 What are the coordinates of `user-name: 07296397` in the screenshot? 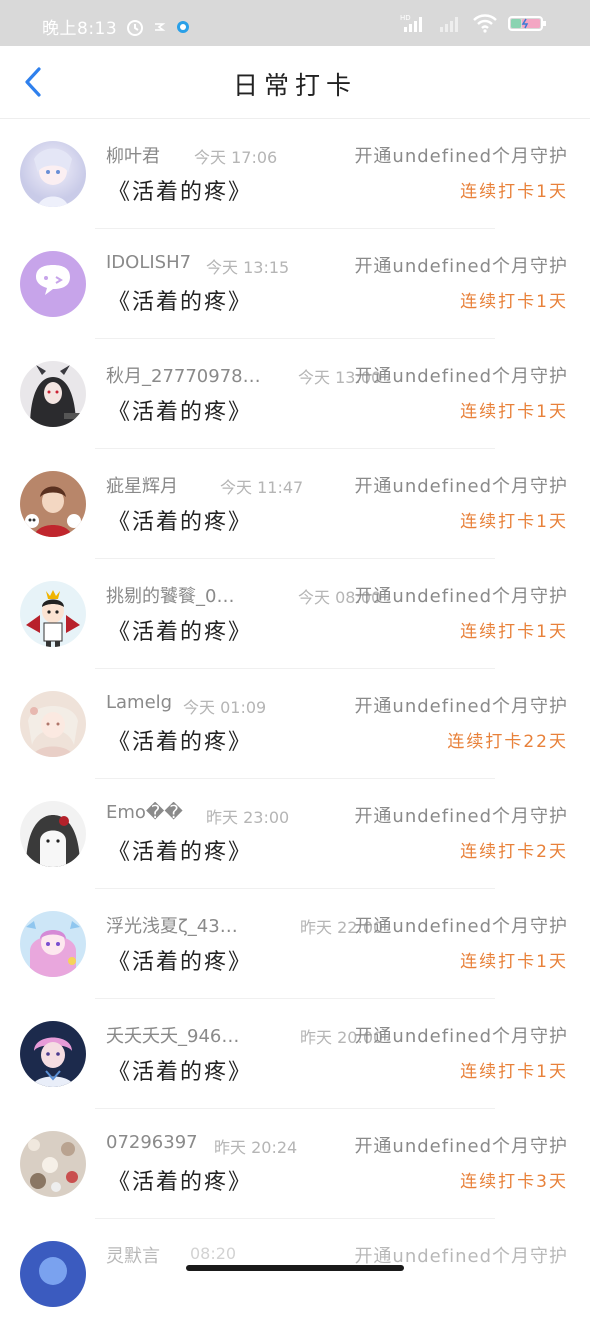 It's located at (152, 1142).